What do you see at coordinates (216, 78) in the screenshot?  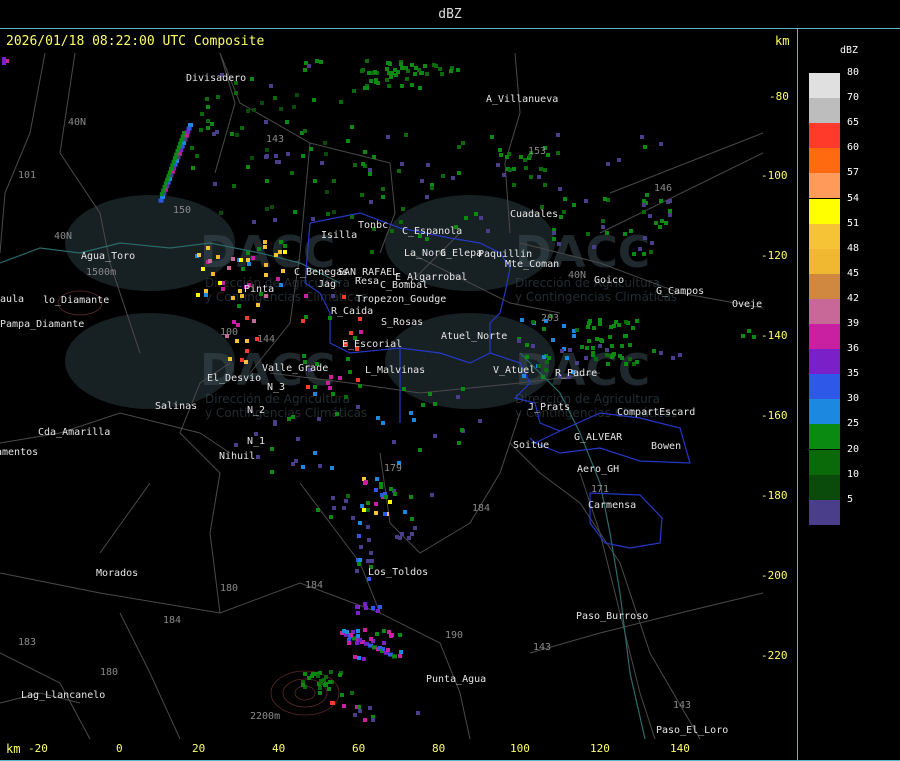 I see `place-label: Divisadero` at bounding box center [216, 78].